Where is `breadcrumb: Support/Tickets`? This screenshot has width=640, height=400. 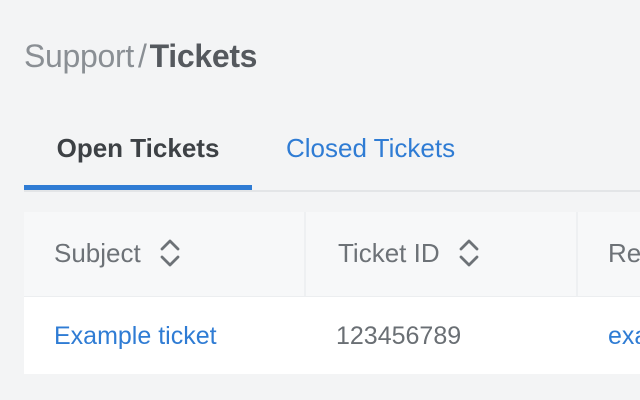 breadcrumb: Support/Tickets is located at coordinates (140, 56).